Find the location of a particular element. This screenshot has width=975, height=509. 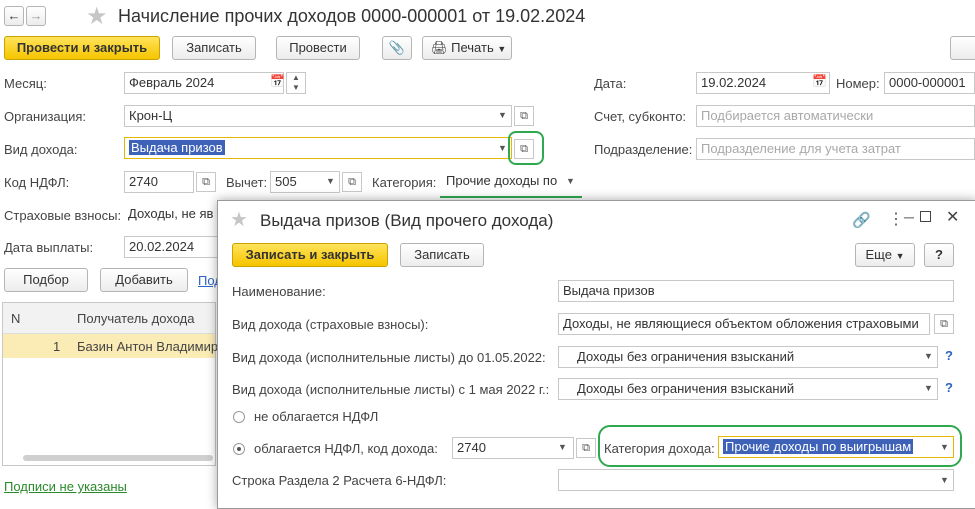

income-type-label: Вид дохода: is located at coordinates (41, 149).